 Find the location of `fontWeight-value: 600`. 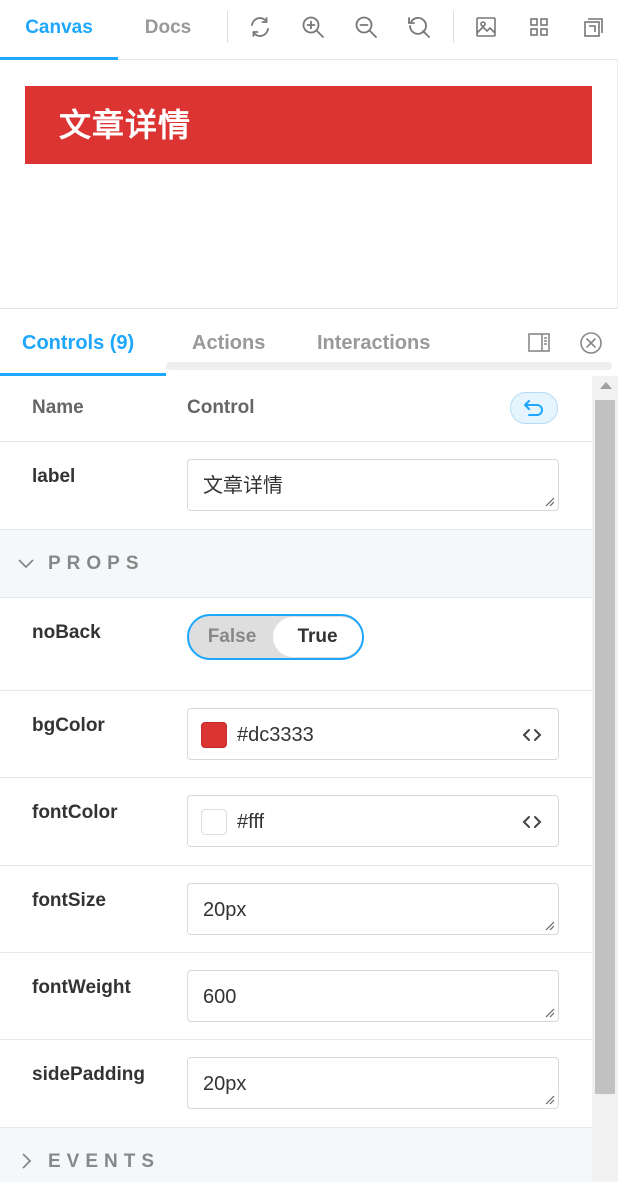

fontWeight-value: 600 is located at coordinates (220, 997).